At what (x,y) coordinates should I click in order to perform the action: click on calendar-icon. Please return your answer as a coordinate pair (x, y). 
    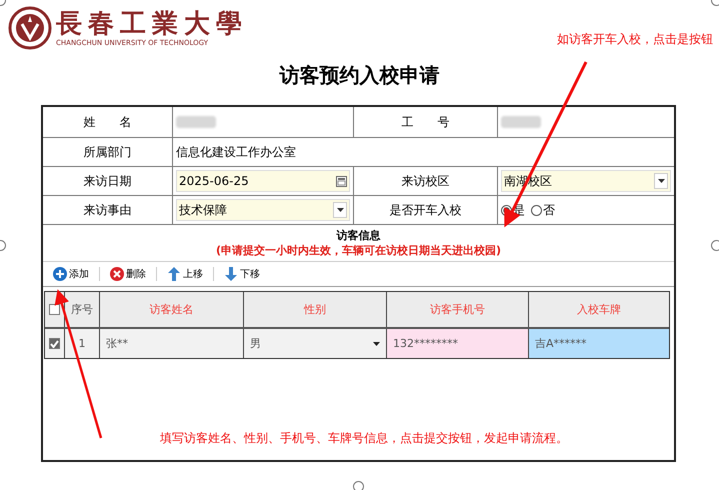
    Looking at the image, I should click on (341, 181).